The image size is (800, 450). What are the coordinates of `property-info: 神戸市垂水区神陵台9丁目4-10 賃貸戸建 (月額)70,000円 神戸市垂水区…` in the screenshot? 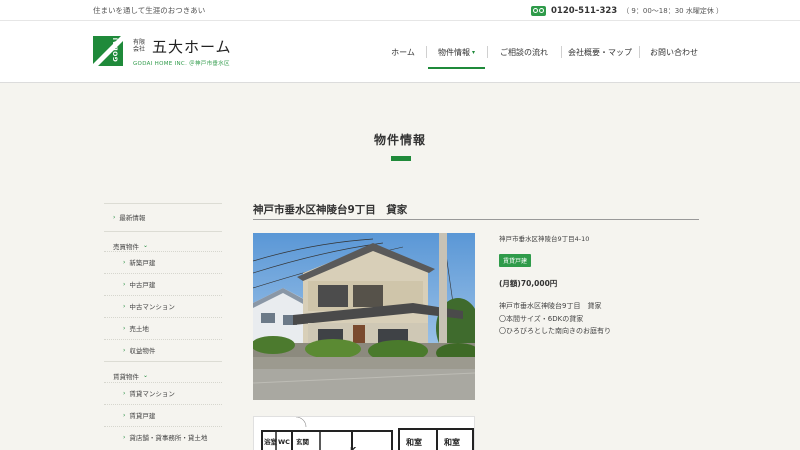 It's located at (599, 284).